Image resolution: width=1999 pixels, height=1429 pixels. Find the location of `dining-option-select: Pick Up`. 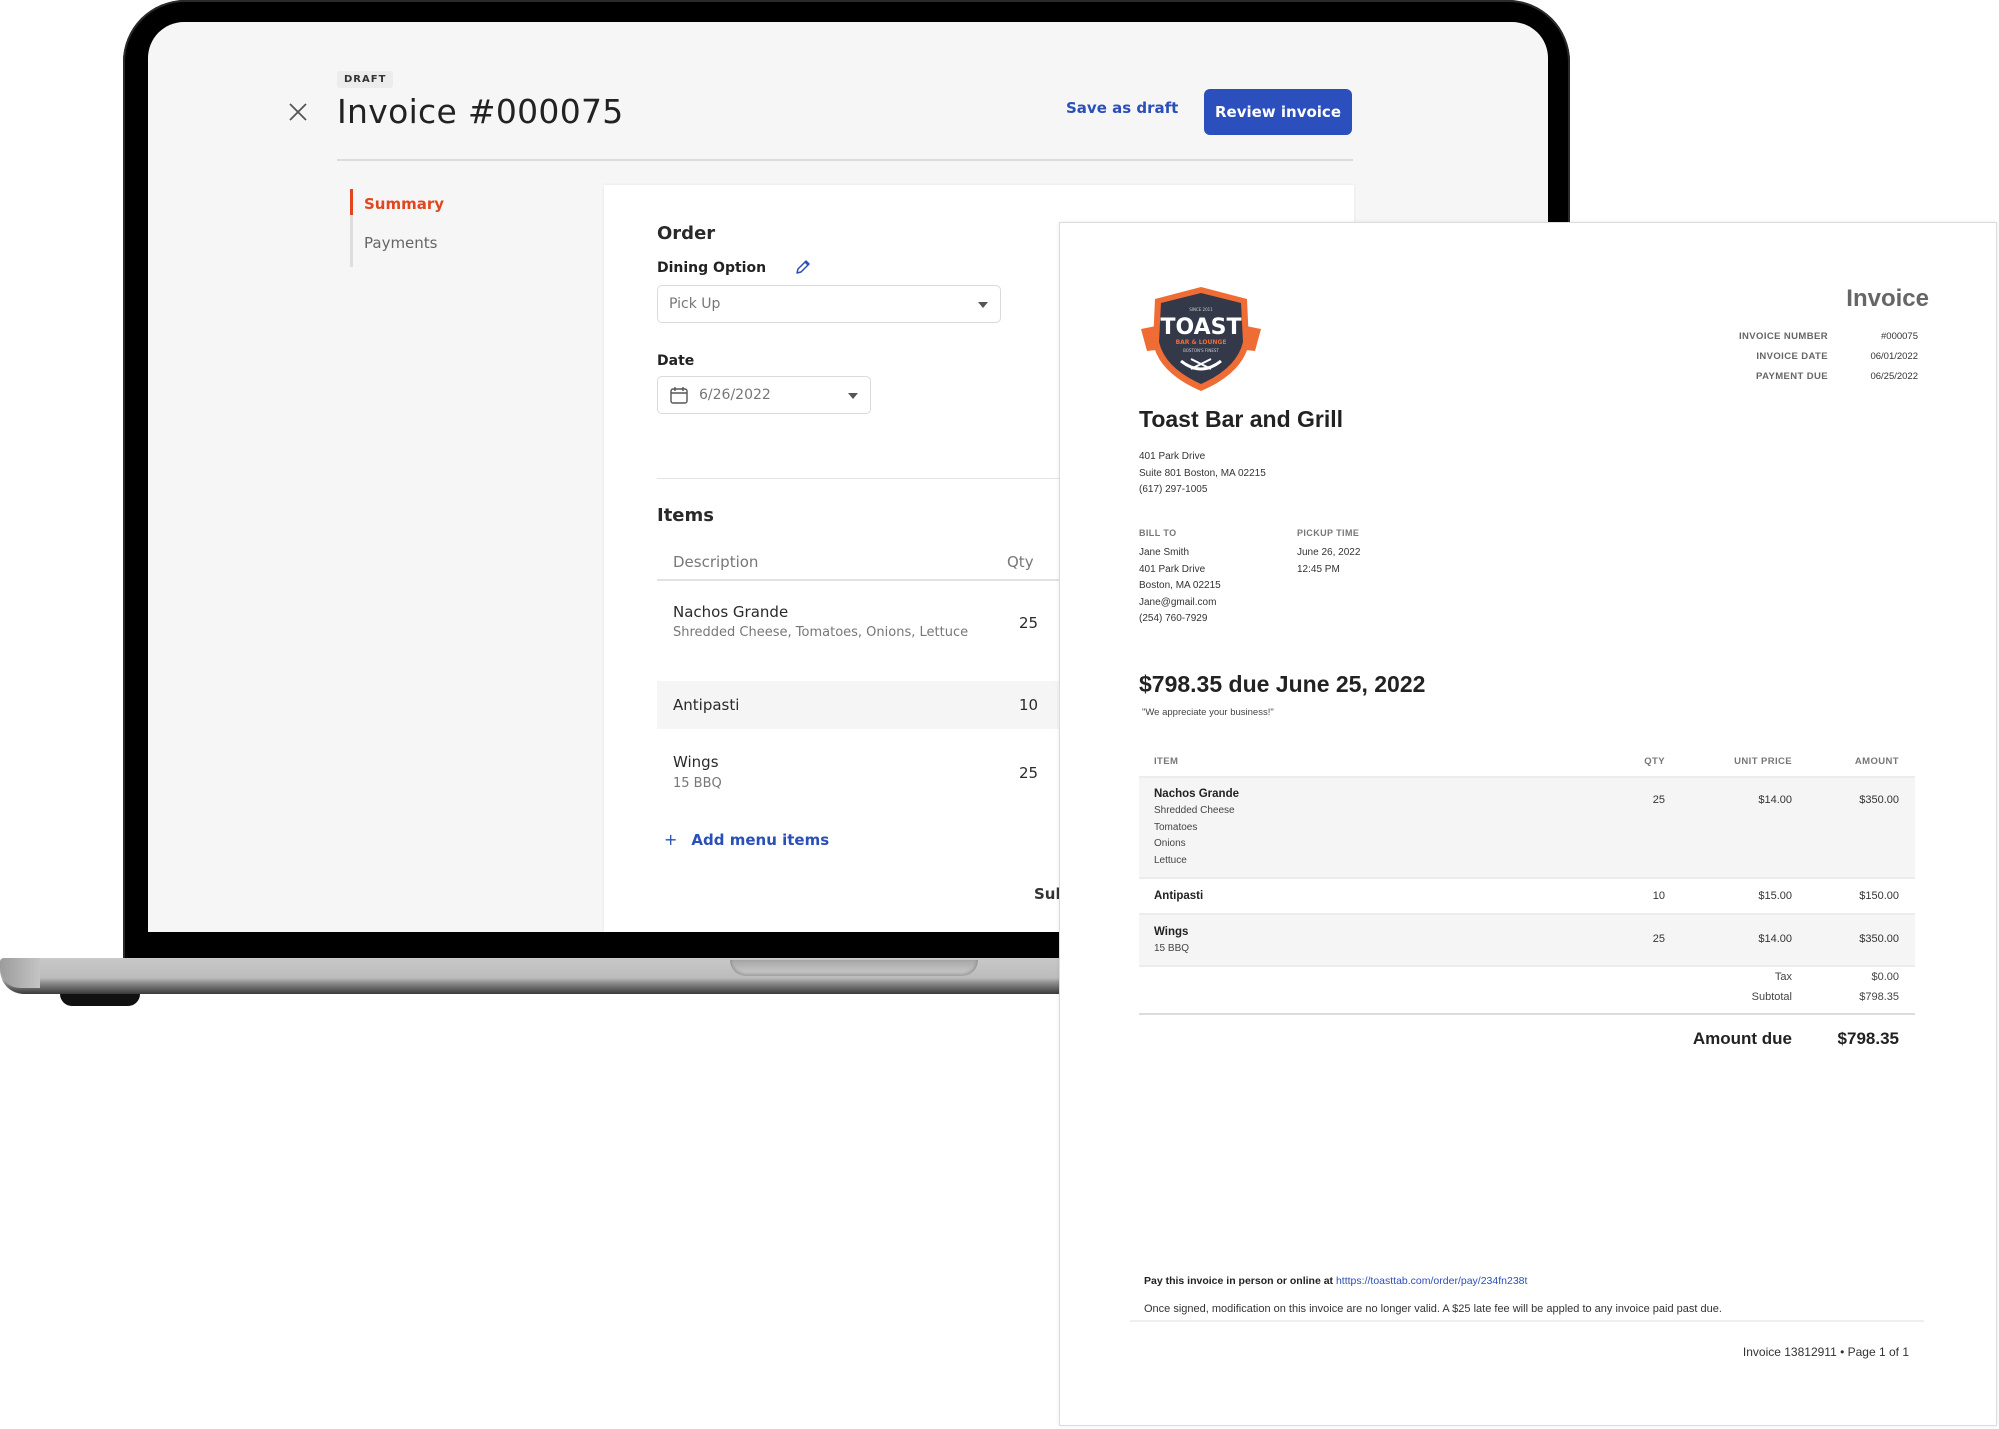

dining-option-select: Pick Up is located at coordinates (829, 304).